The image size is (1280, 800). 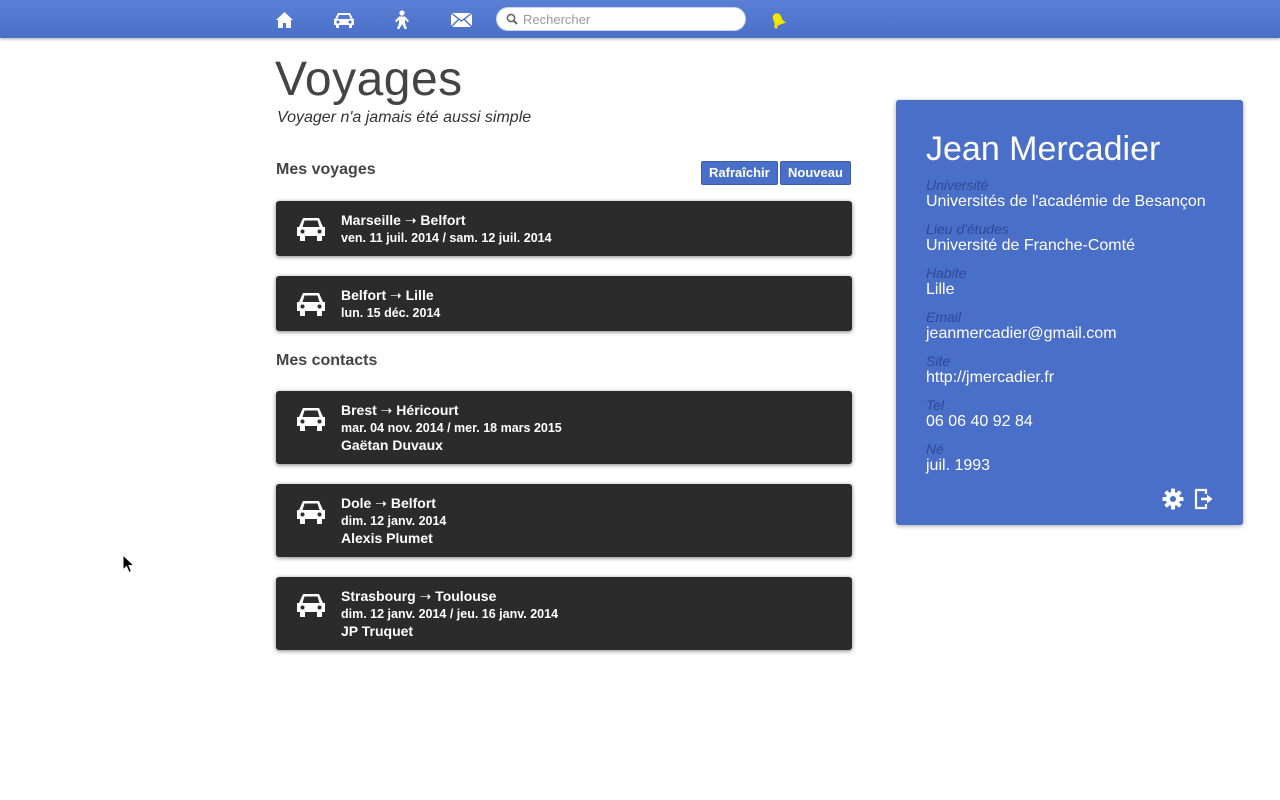 What do you see at coordinates (369, 79) in the screenshot?
I see `page-title: Voyages` at bounding box center [369, 79].